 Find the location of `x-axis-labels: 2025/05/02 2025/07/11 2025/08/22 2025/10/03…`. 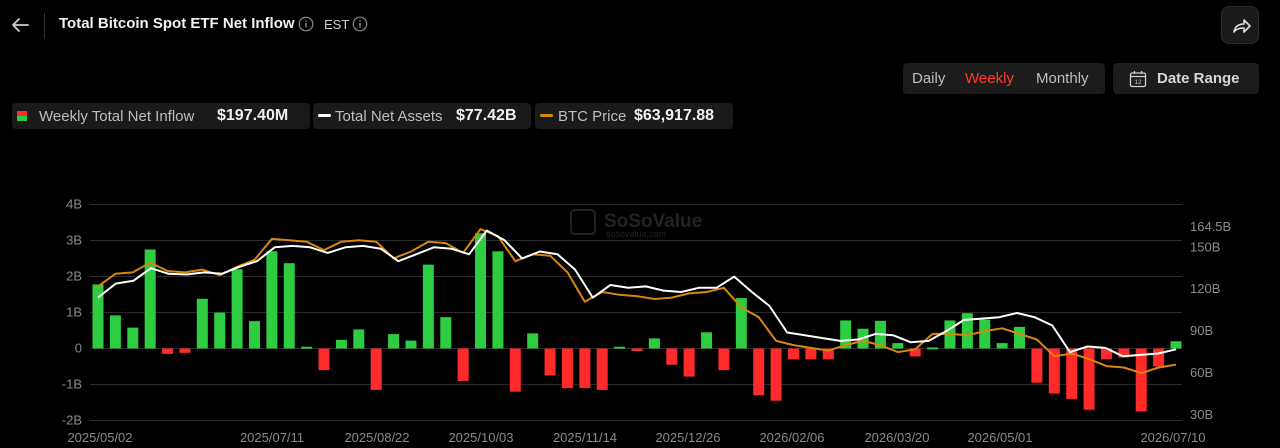

x-axis-labels: 2025/05/02 2025/07/11 2025/08/22 2025/10/03… is located at coordinates (636, 437).